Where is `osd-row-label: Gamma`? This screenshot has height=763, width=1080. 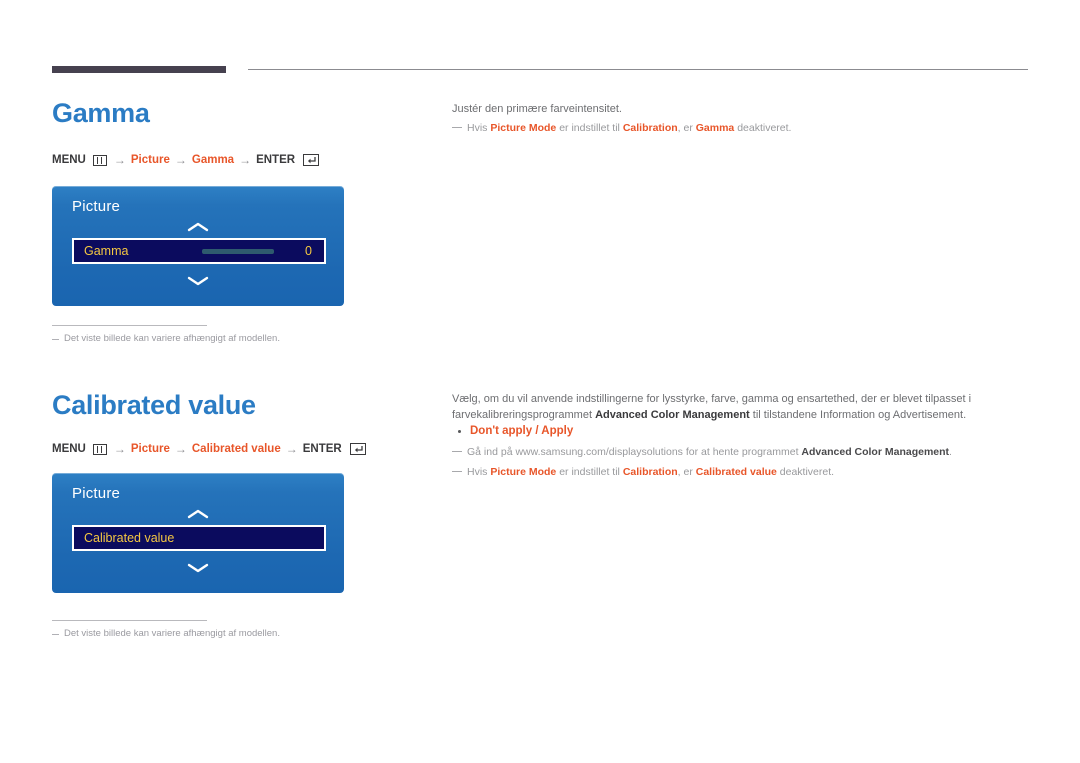 osd-row-label: Gamma is located at coordinates (106, 251).